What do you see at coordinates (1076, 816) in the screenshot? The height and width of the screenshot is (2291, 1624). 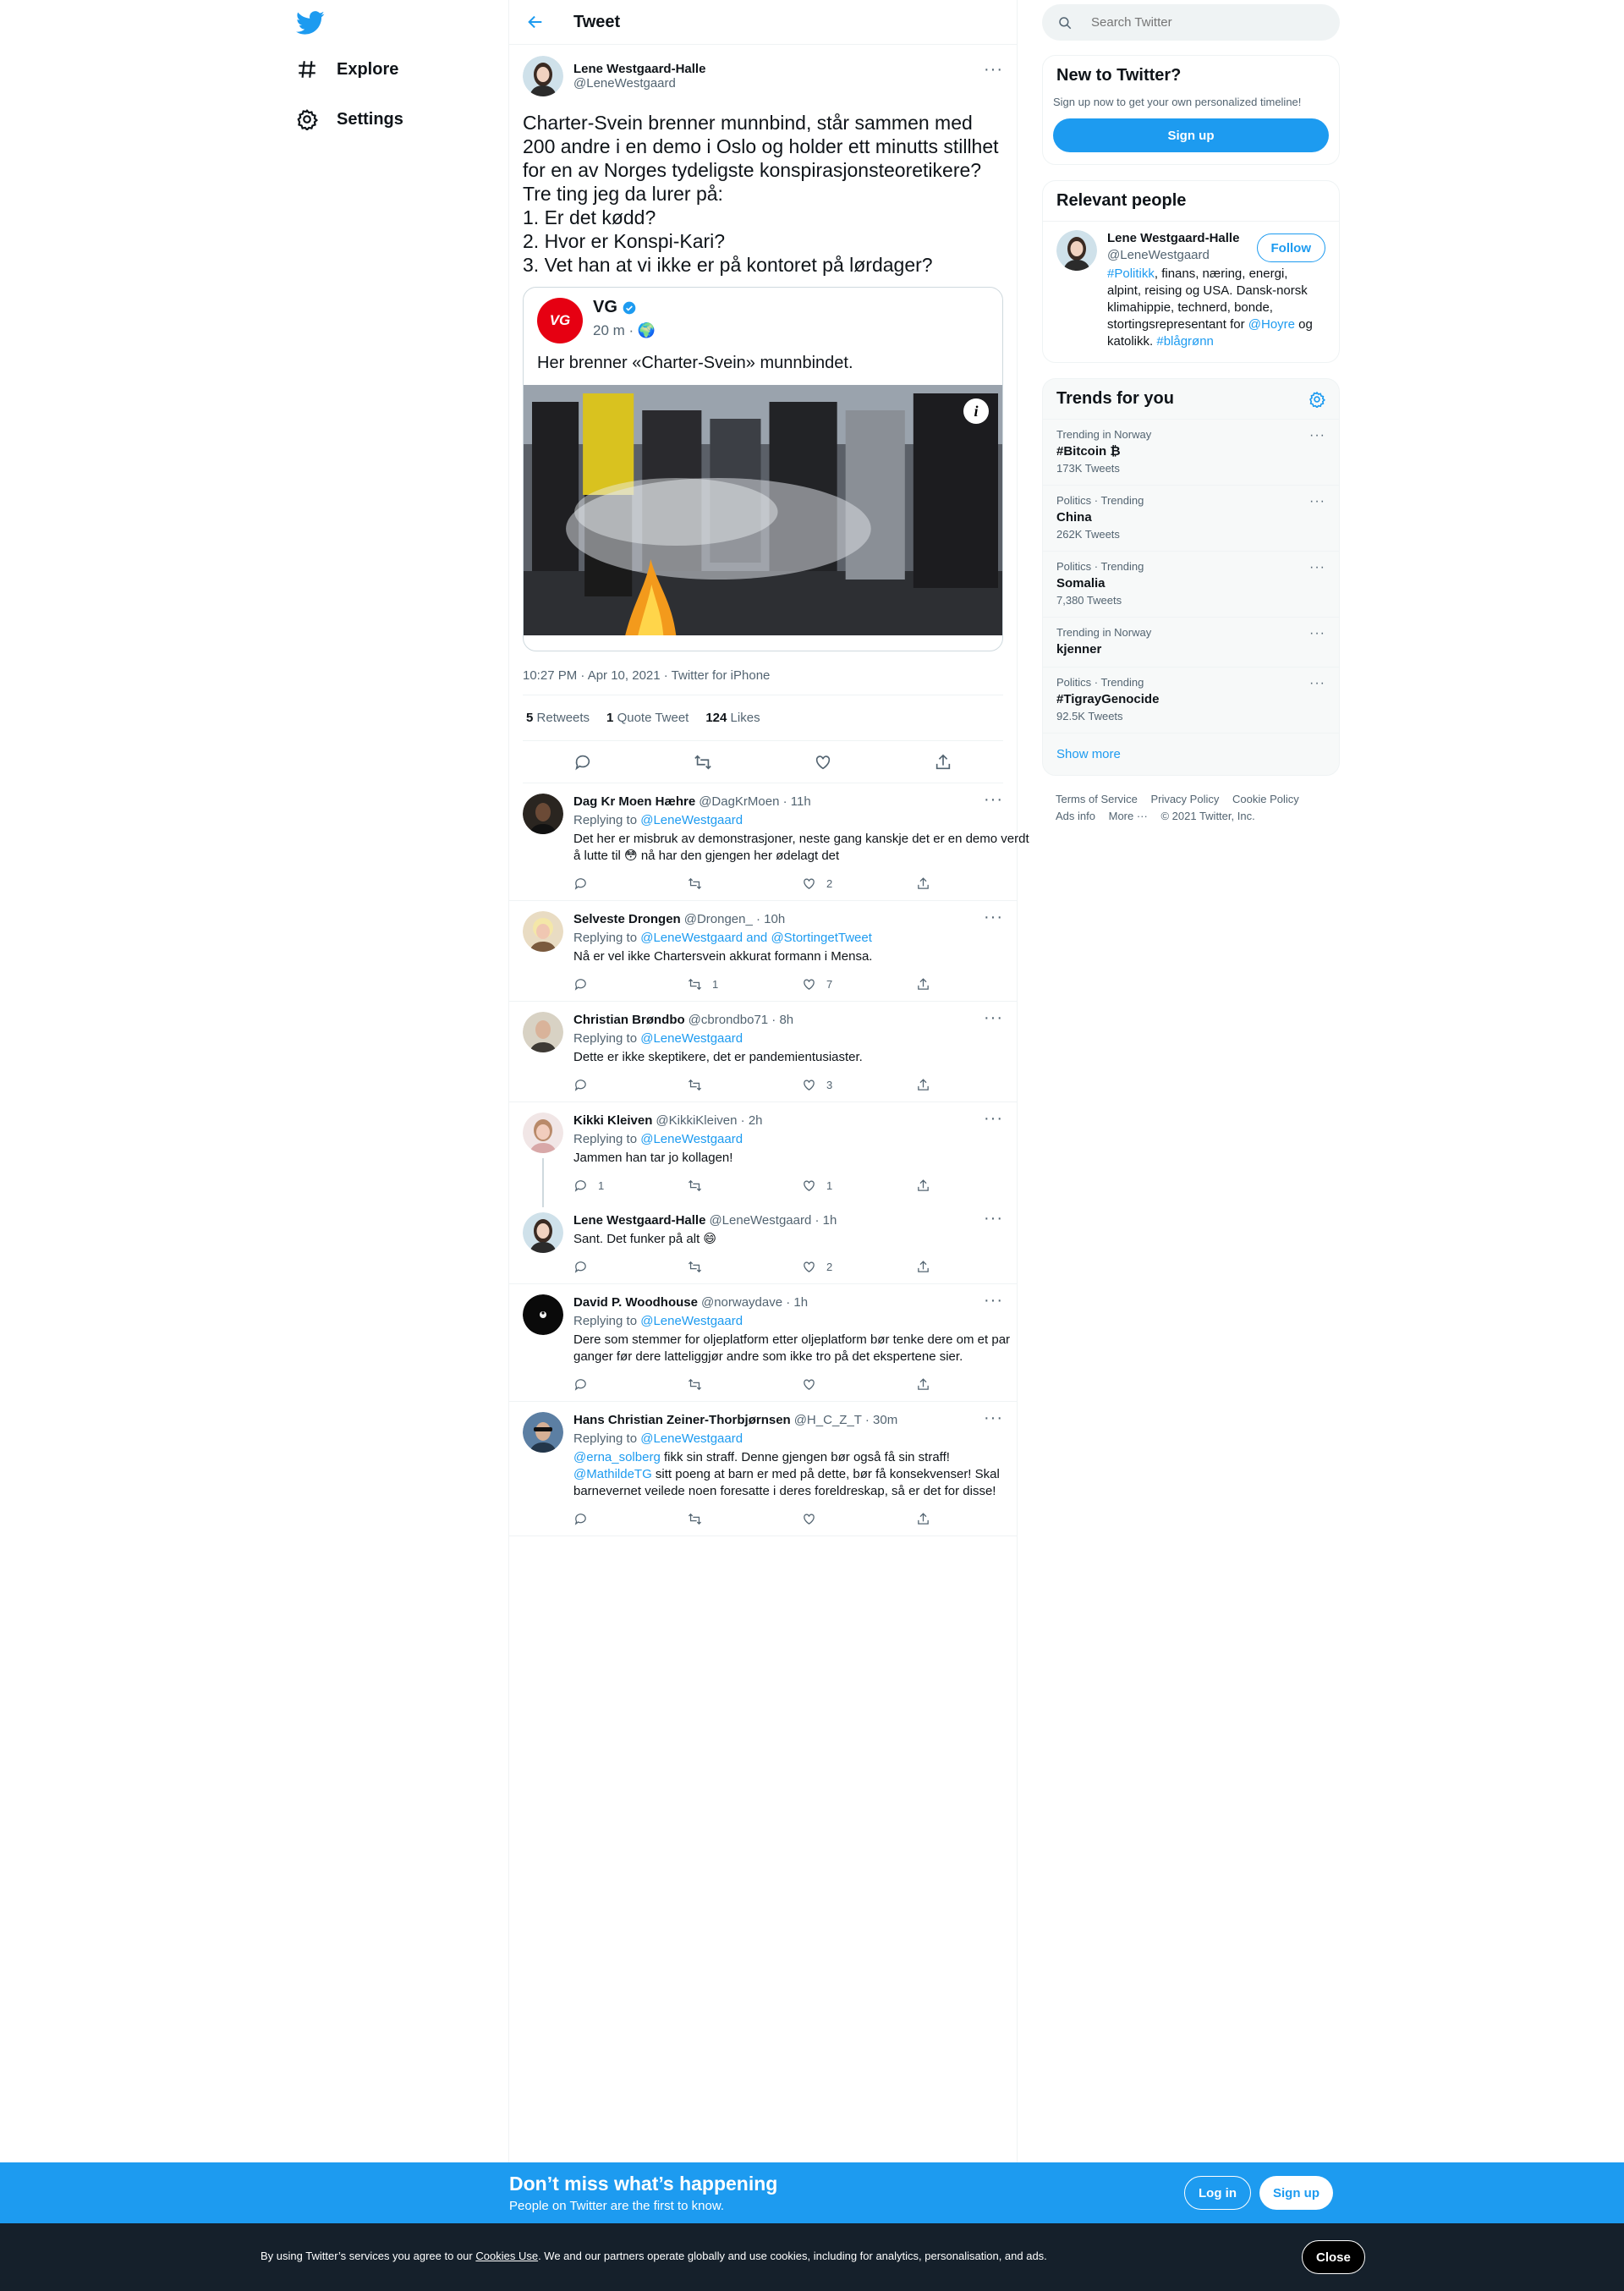 I see `footer-ads-link: Ads info` at bounding box center [1076, 816].